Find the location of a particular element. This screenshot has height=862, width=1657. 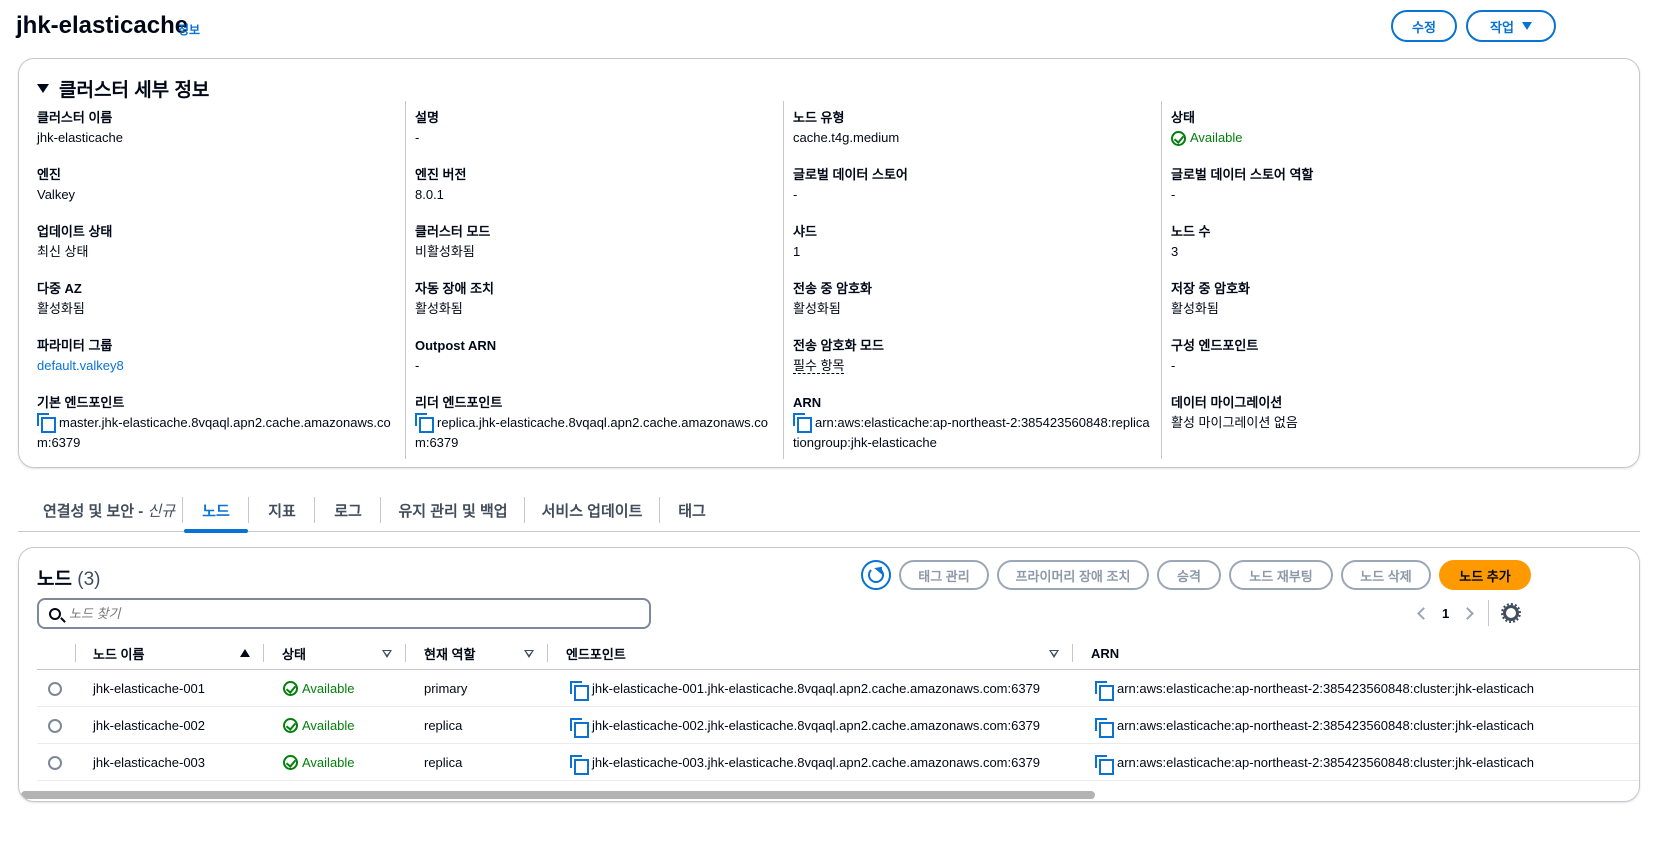

field-label: 엔진 버전 is located at coordinates (441, 174).